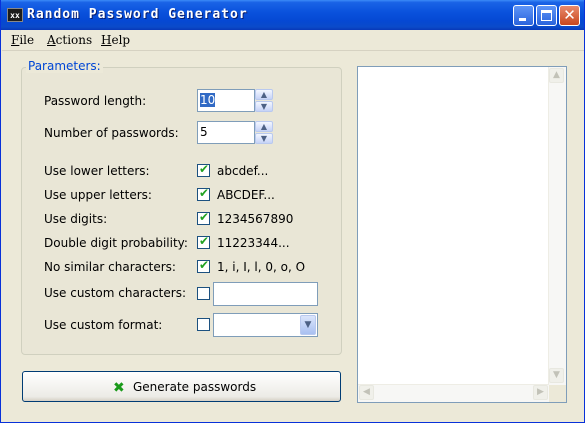  Describe the element at coordinates (203, 324) in the screenshot. I see `use-custom-format-checkbox` at that location.